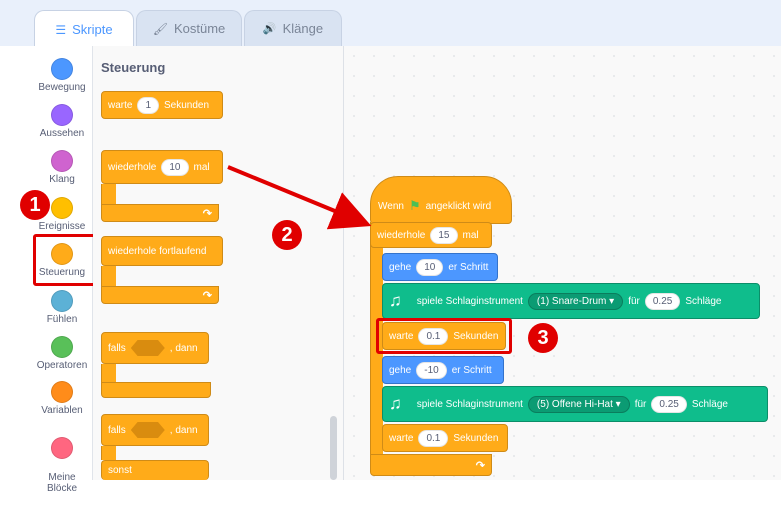 The height and width of the screenshot is (505, 781). I want to click on arrow-line, so click(299, 197).